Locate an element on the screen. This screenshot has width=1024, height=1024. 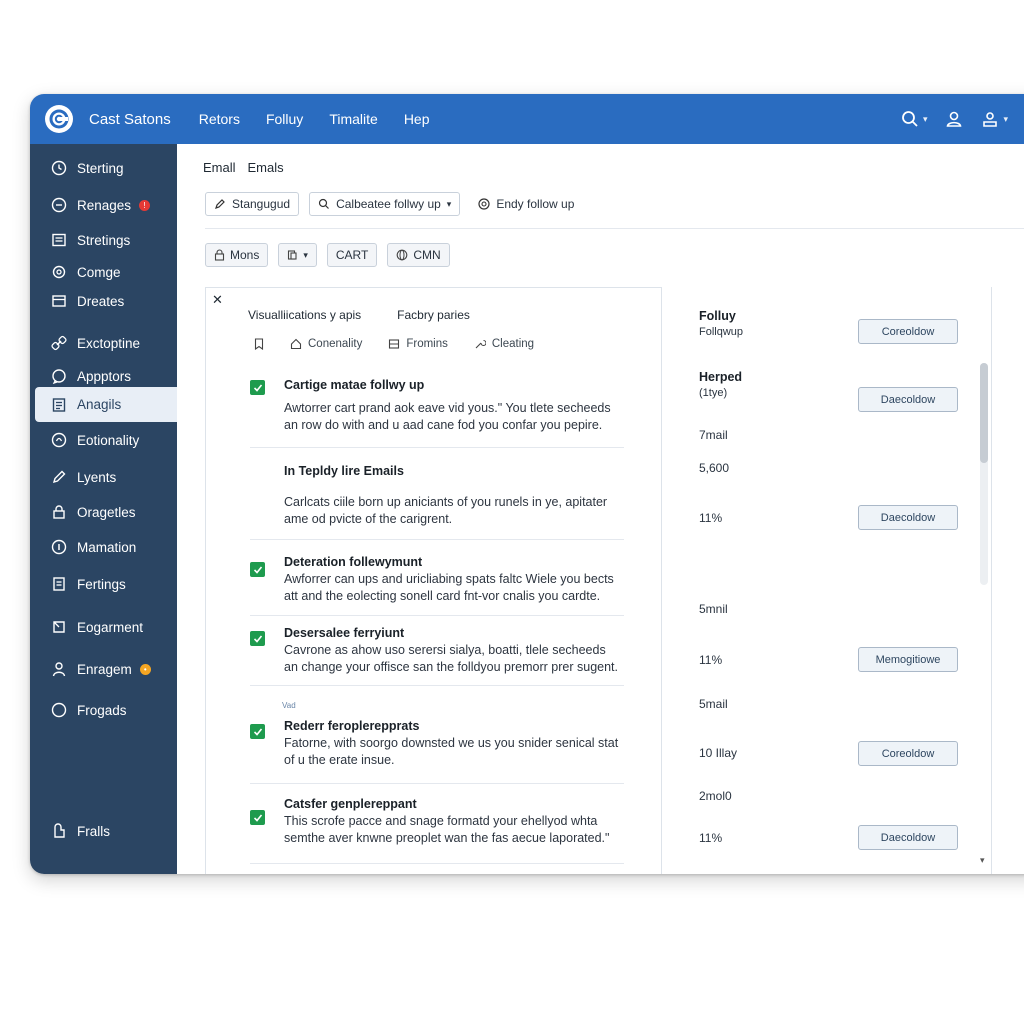
sidebar-item-comge: Comge is located at coordinates (106, 272).